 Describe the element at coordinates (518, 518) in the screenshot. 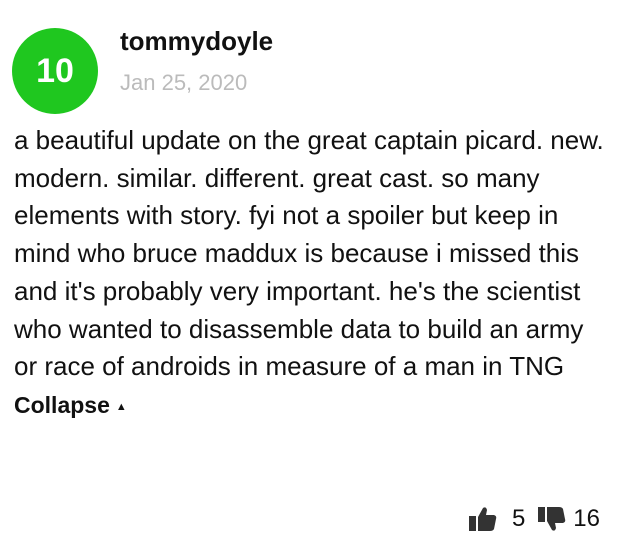

I see `thumbs-up-count: 5` at that location.